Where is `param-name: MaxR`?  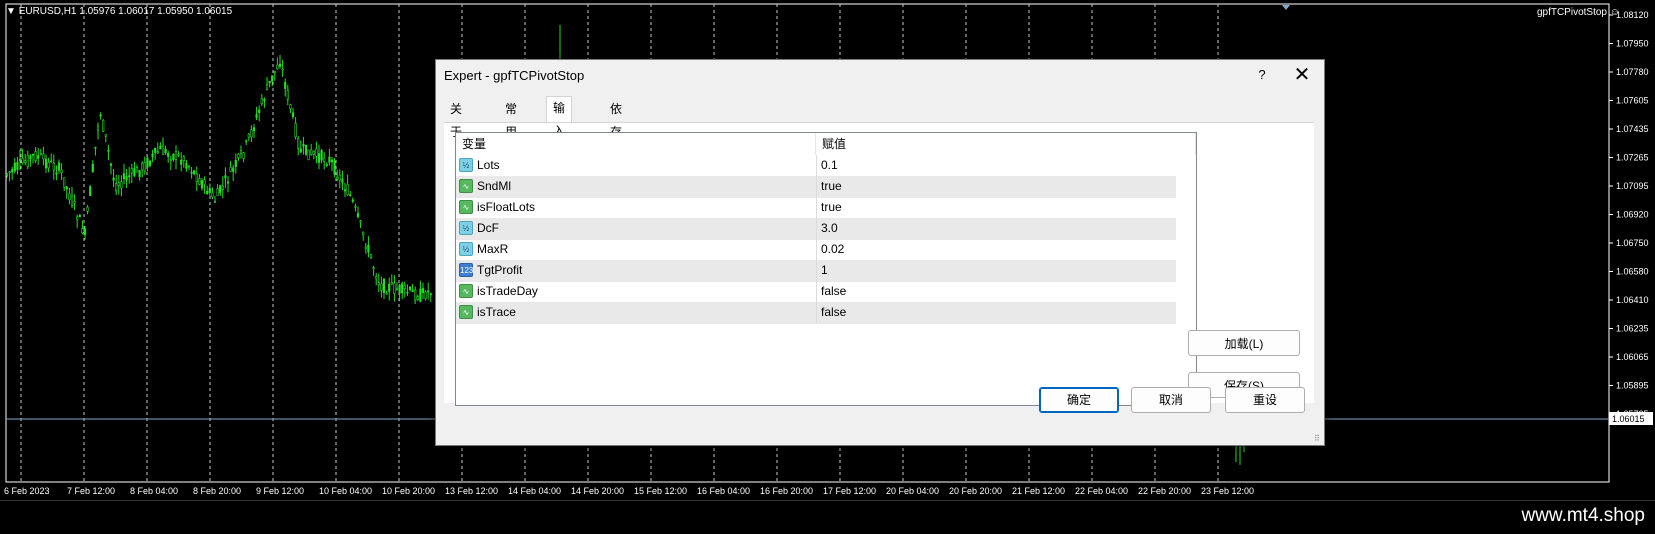
param-name: MaxR is located at coordinates (493, 249).